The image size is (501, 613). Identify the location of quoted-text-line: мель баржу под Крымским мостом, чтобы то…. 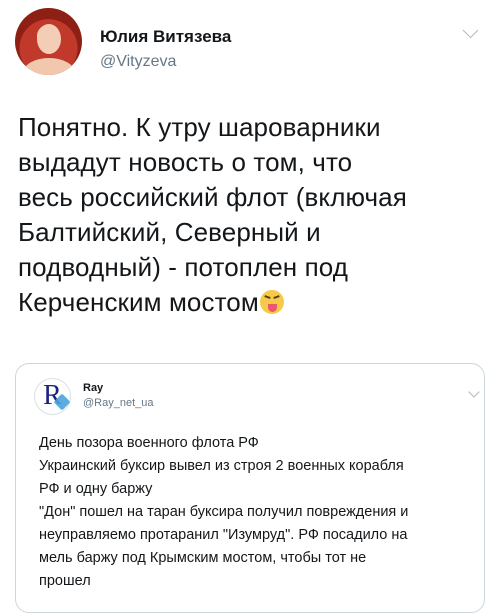
(203, 558).